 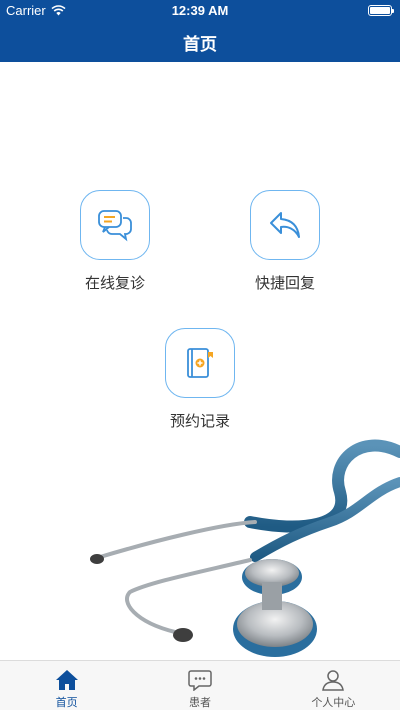 What do you see at coordinates (200, 31) in the screenshot?
I see `app-header: Carrier 12:39 AM 首页` at bounding box center [200, 31].